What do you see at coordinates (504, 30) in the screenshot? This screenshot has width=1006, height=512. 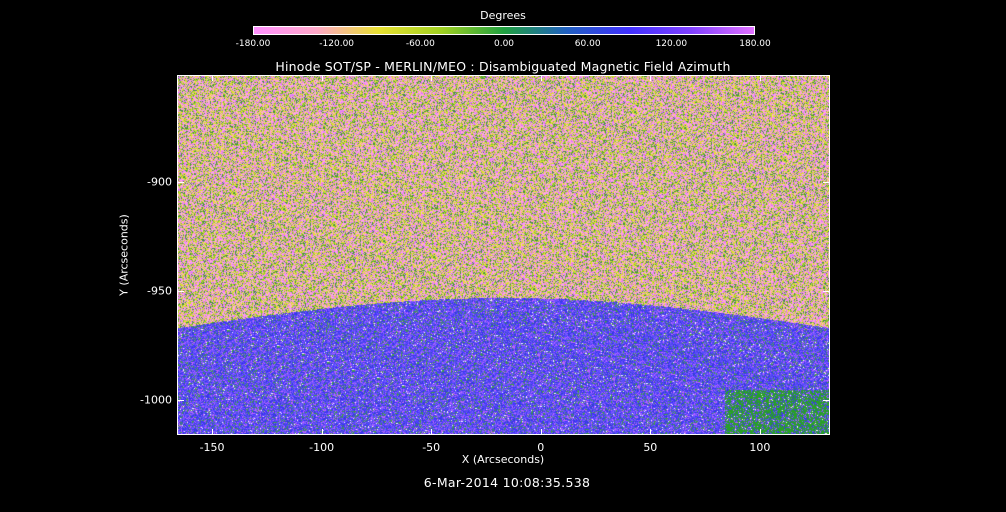 I see `colorbar` at bounding box center [504, 30].